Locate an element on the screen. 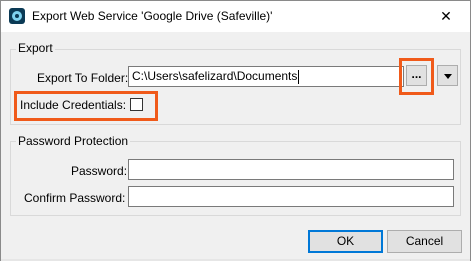 The height and width of the screenshot is (261, 471). confirm-password-field is located at coordinates (291, 196).